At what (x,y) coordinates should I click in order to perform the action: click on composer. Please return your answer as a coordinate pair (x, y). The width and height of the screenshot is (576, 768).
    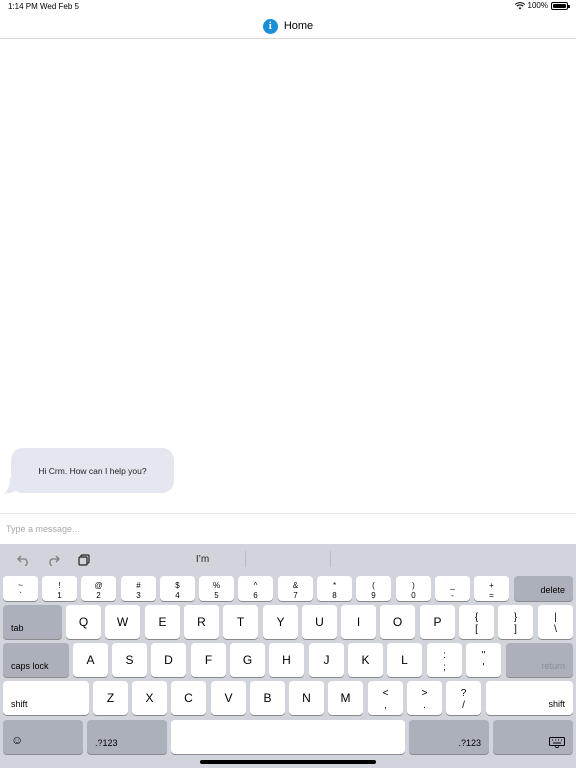
    Looking at the image, I should click on (288, 528).